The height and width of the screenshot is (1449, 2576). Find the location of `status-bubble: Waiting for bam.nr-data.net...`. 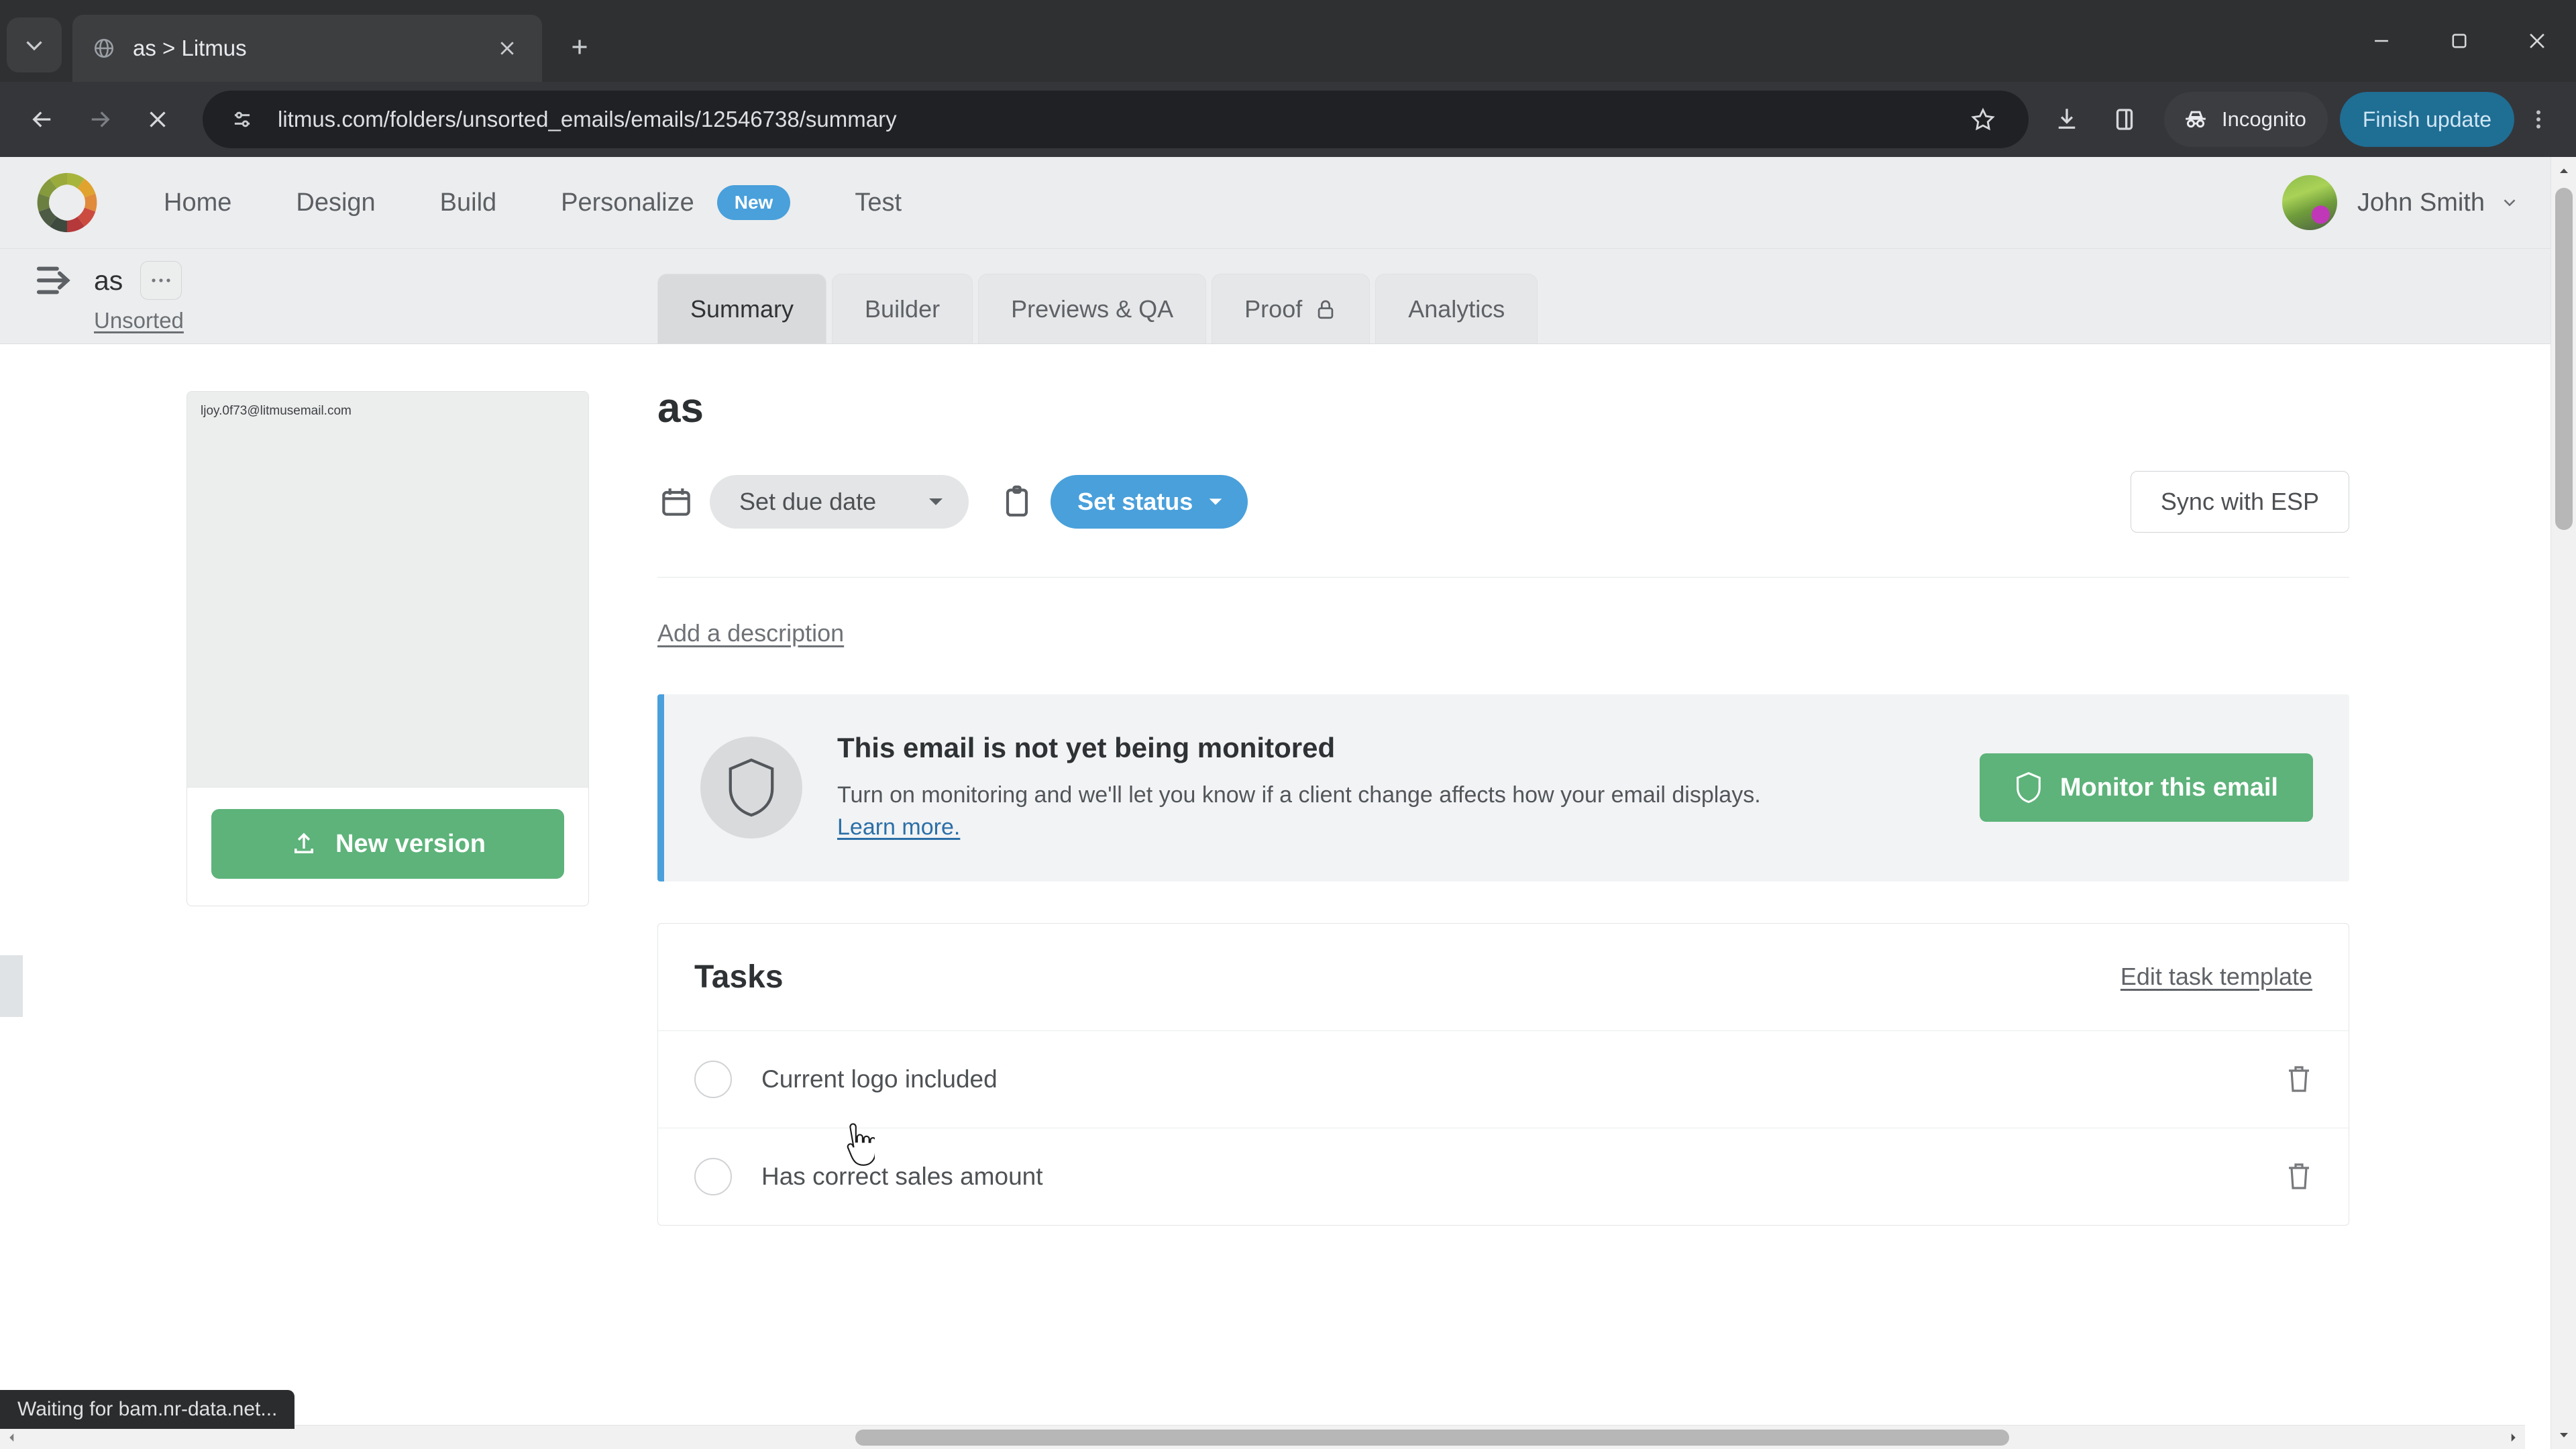

status-bubble: Waiting for bam.nr-data.net... is located at coordinates (147, 1409).